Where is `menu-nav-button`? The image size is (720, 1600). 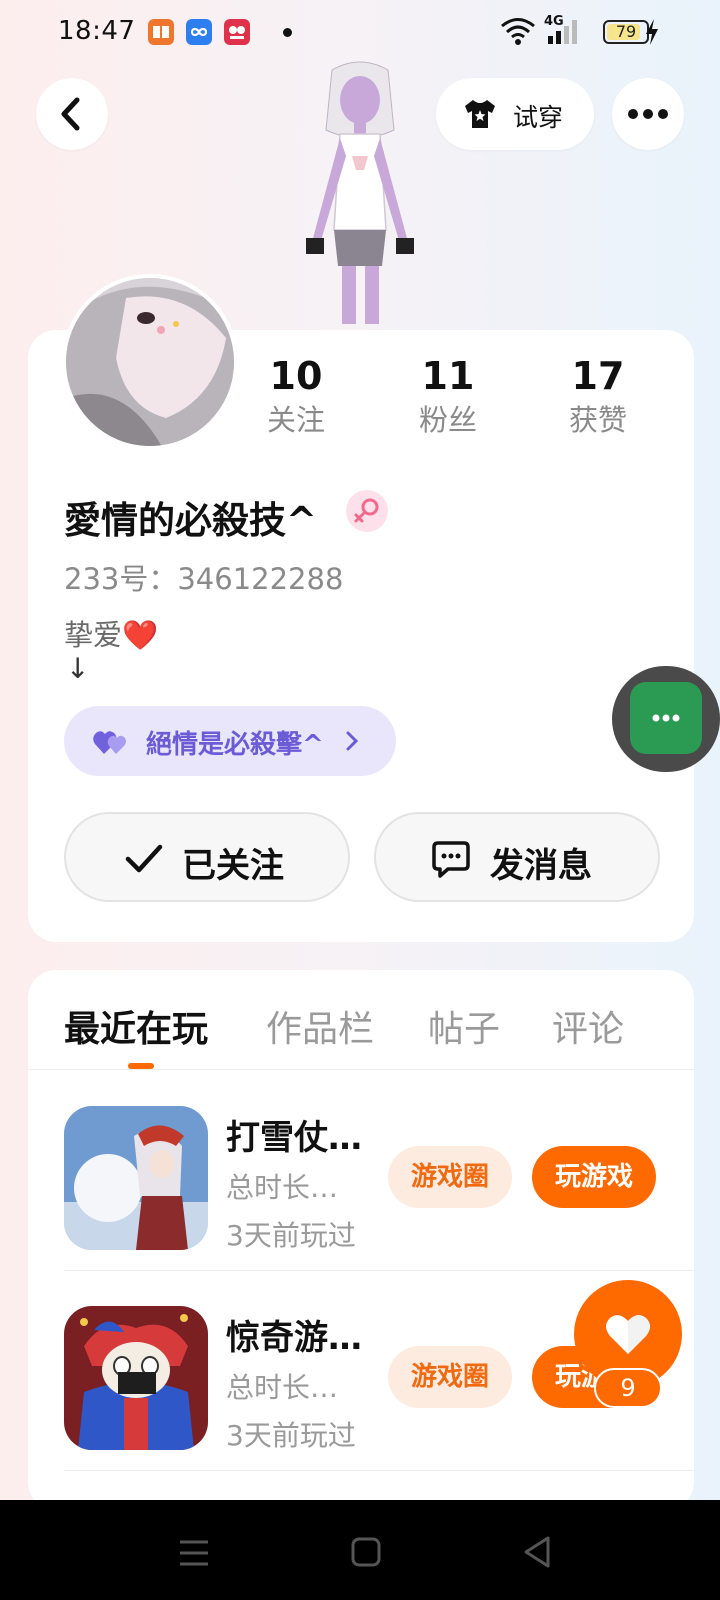 menu-nav-button is located at coordinates (194, 1550).